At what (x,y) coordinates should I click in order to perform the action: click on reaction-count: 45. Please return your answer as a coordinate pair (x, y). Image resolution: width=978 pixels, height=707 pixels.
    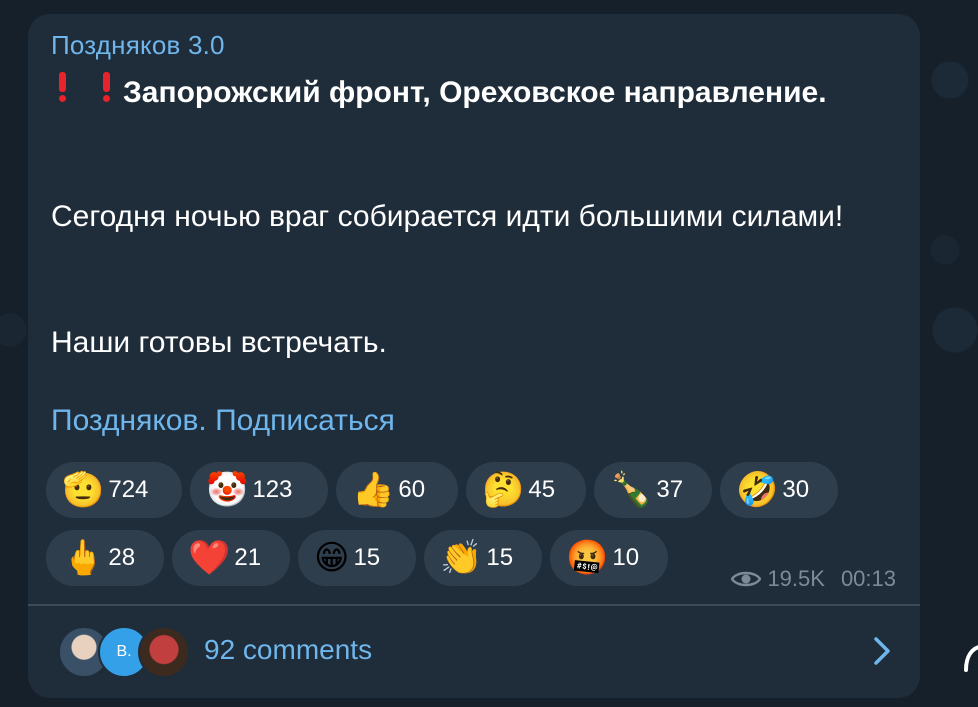
    Looking at the image, I should click on (542, 489).